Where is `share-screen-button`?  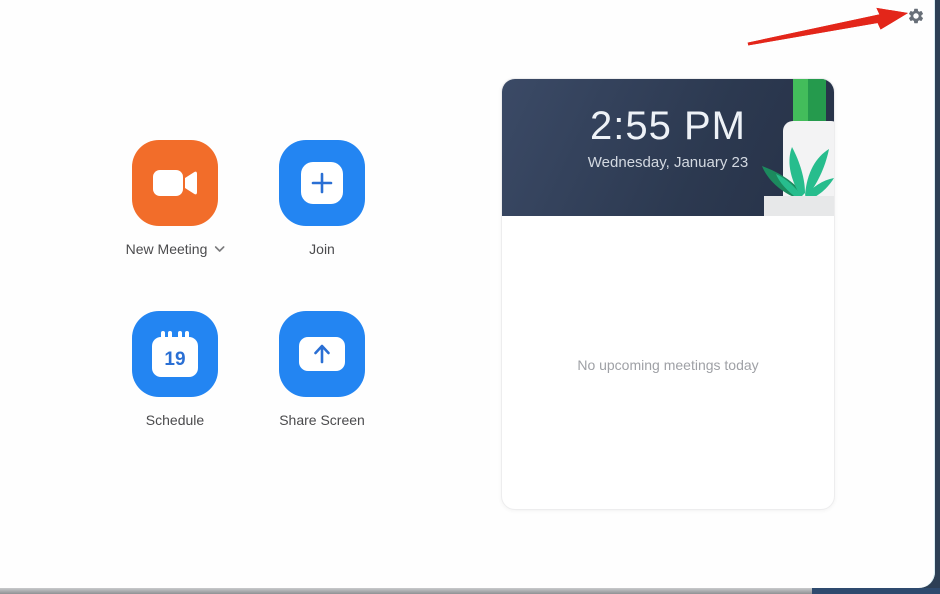 share-screen-button is located at coordinates (322, 354).